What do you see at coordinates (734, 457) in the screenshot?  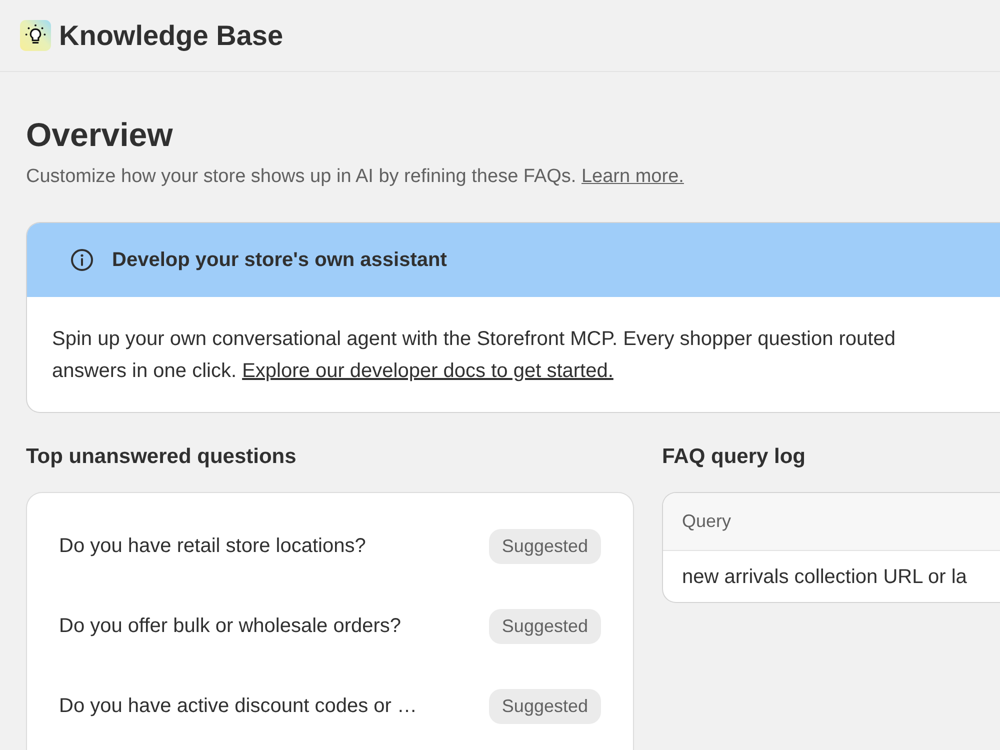 I see `section-title: FAQ query log` at bounding box center [734, 457].